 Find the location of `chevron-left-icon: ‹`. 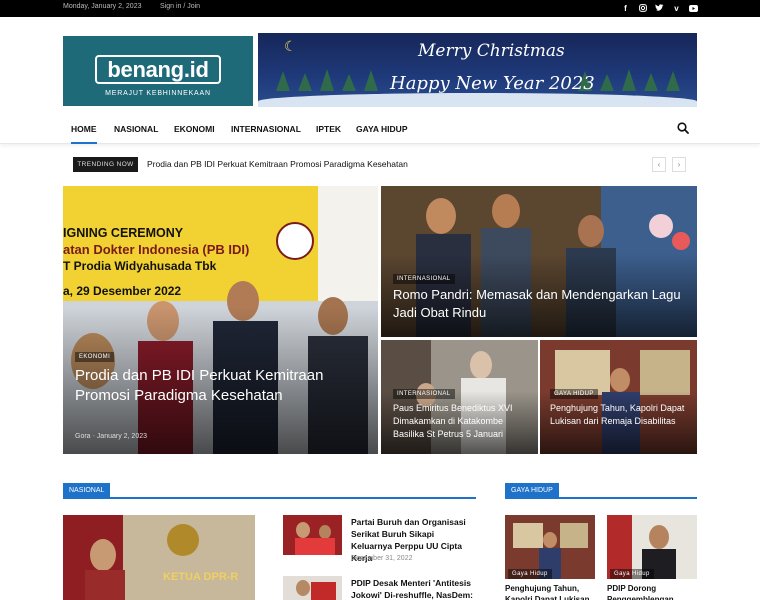

chevron-left-icon: ‹ is located at coordinates (659, 164).